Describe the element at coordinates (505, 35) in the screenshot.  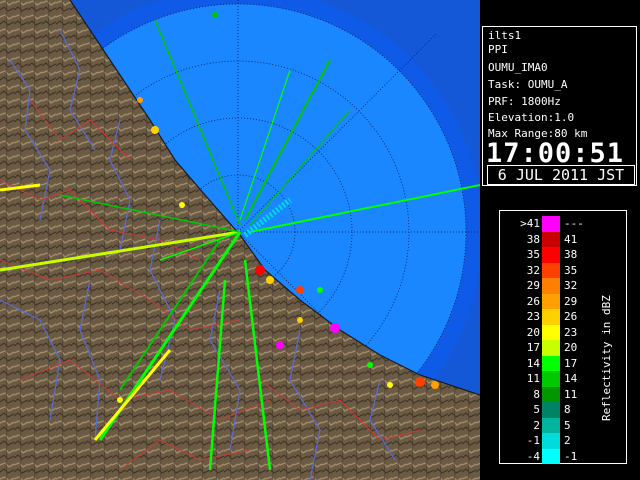
I see `radar-name: ilts1` at that location.